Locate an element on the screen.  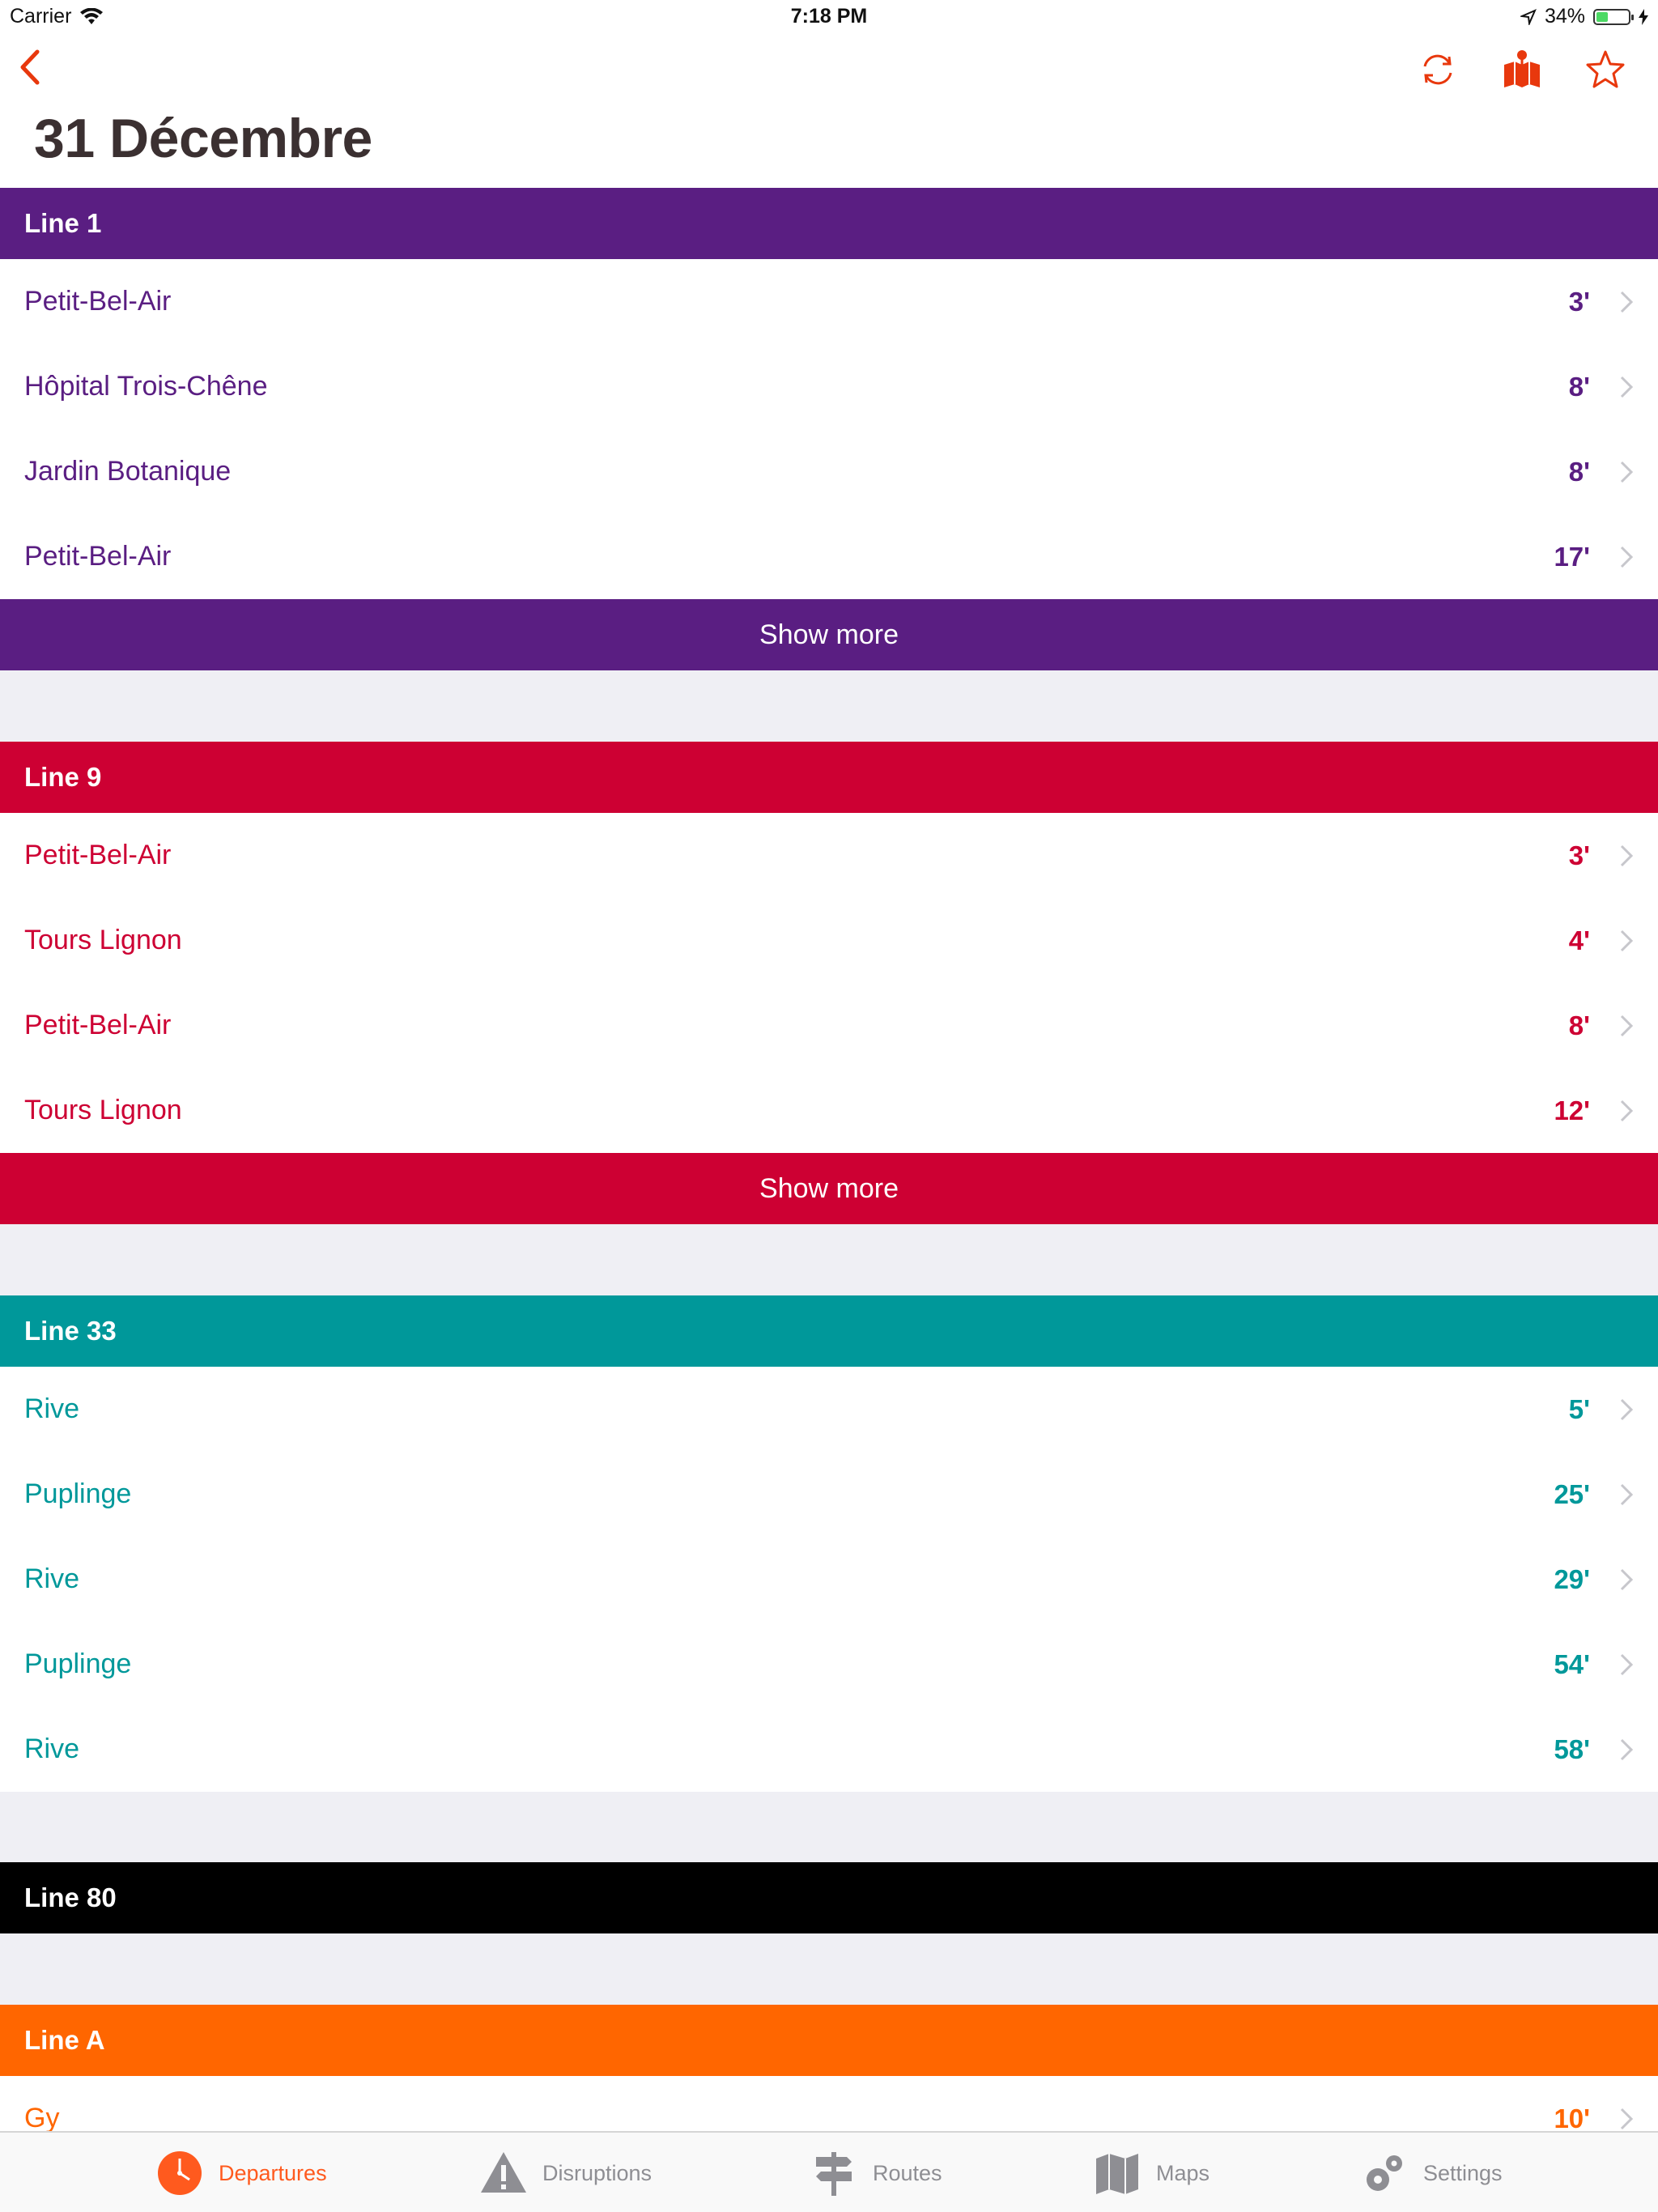
navigation-bar is located at coordinates (829, 68).